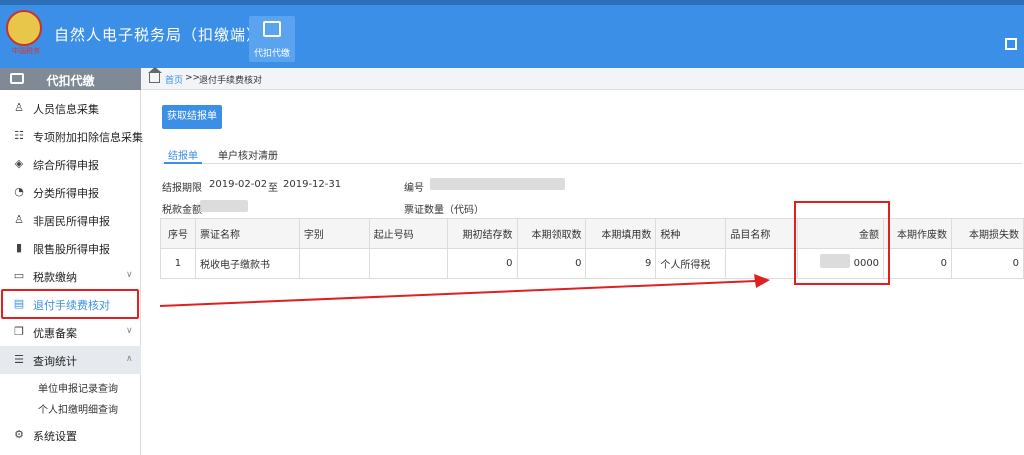 This screenshot has width=1024, height=455. I want to click on annotation-arrow, so click(464, 290).